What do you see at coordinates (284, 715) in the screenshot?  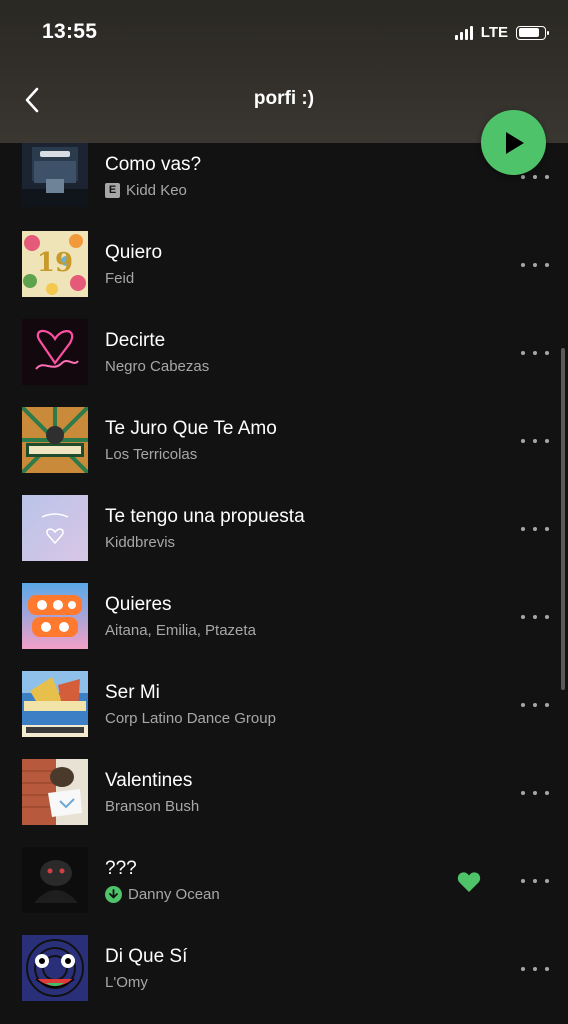 I see `track-row: Ser Mi Corp Latino Dance Group` at bounding box center [284, 715].